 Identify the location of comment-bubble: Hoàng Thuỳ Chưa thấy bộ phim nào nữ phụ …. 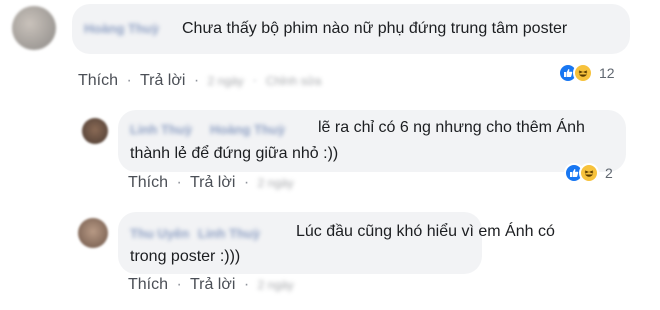
(351, 29).